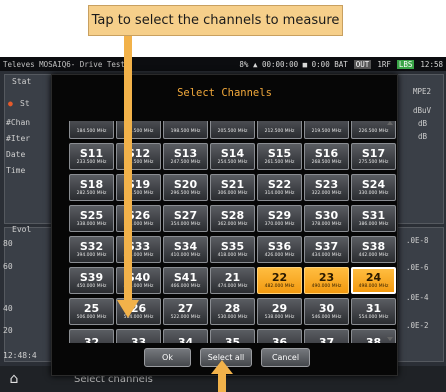 Image resolution: width=446 pixels, height=392 pixels. What do you see at coordinates (185, 339) in the screenshot?
I see `channel-name: 34` at bounding box center [185, 339].